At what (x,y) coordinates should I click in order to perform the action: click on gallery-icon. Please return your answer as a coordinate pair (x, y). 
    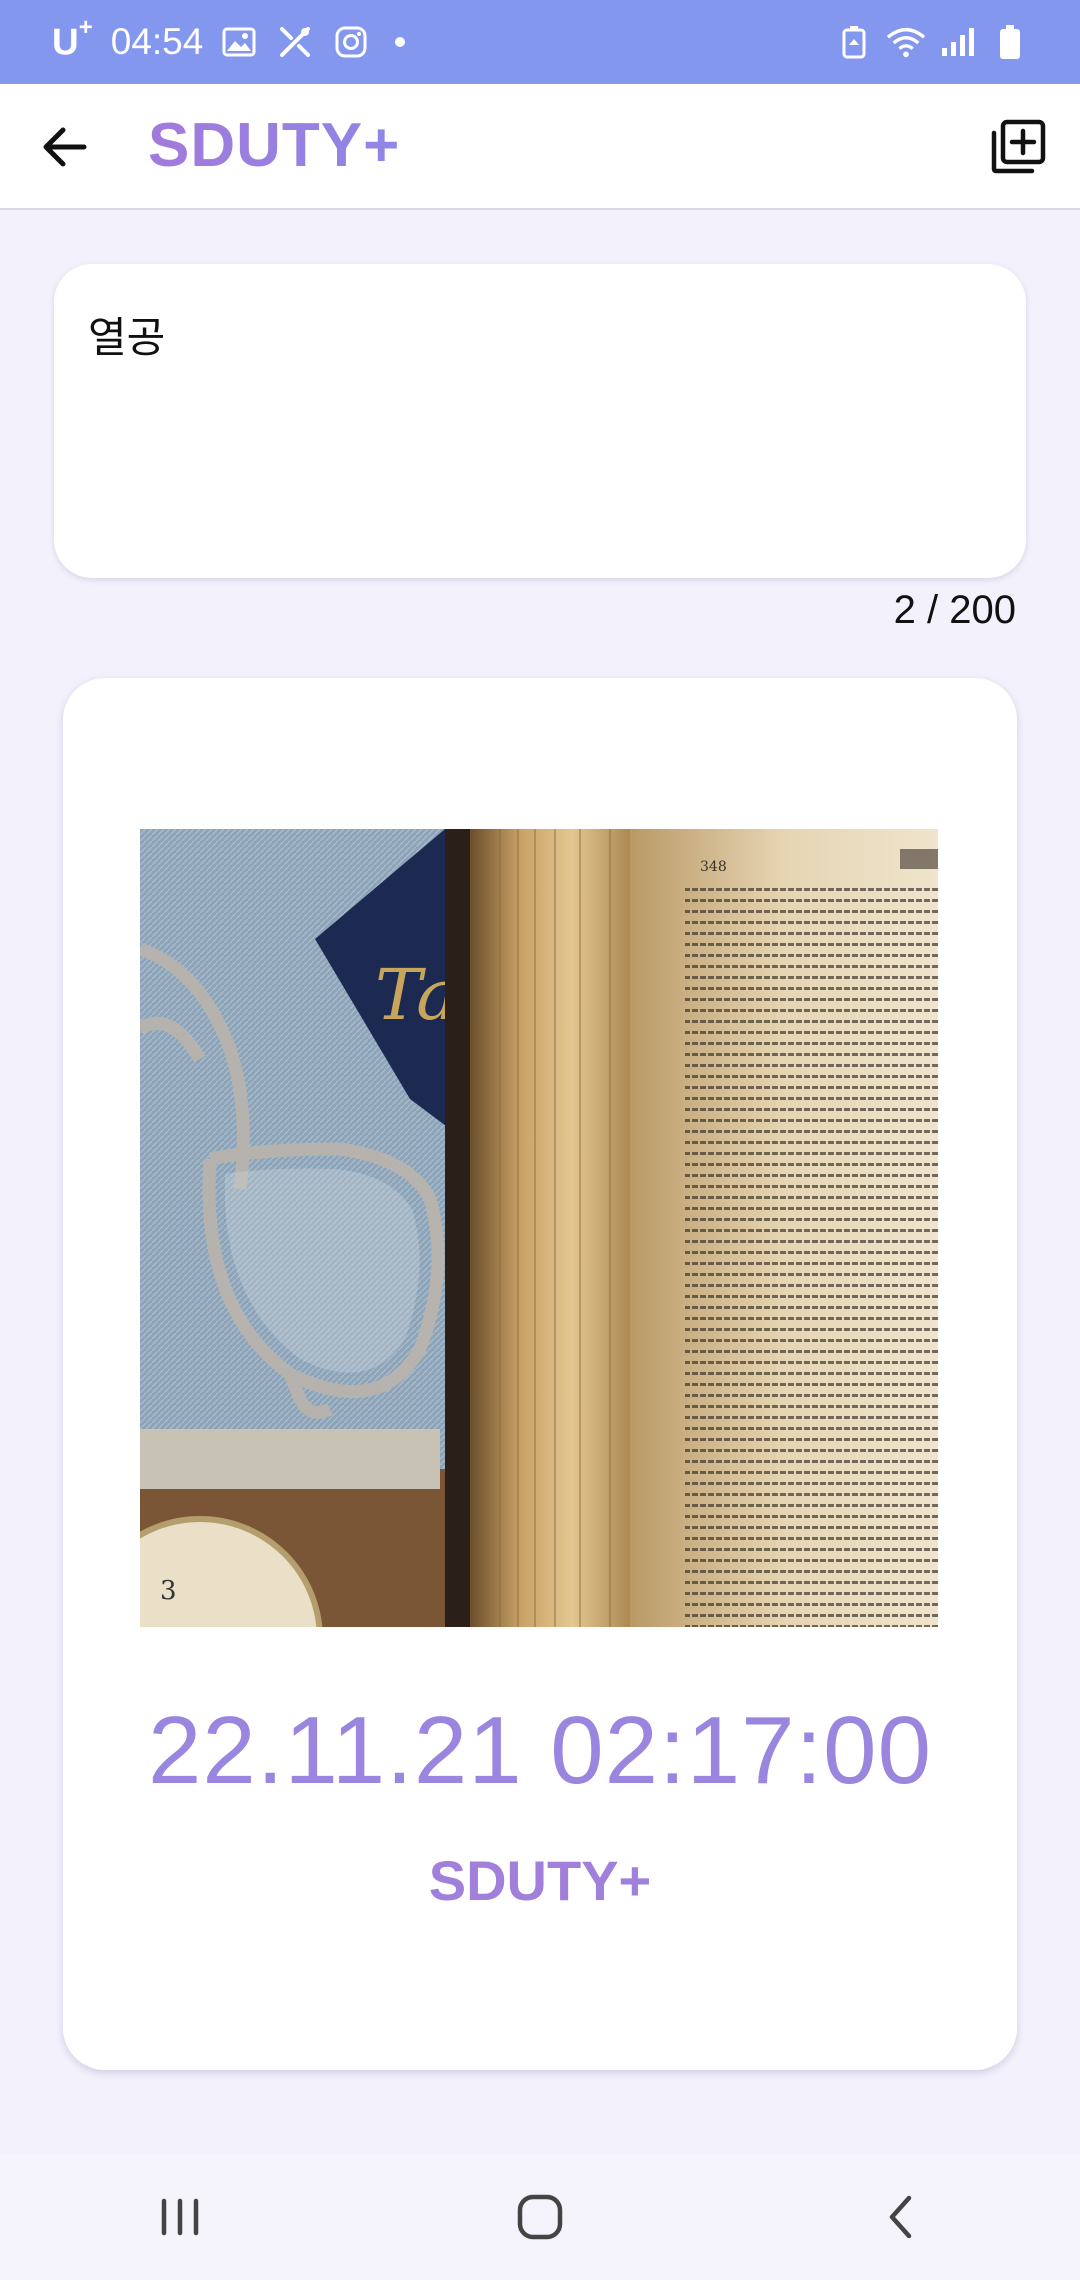
    Looking at the image, I should click on (239, 42).